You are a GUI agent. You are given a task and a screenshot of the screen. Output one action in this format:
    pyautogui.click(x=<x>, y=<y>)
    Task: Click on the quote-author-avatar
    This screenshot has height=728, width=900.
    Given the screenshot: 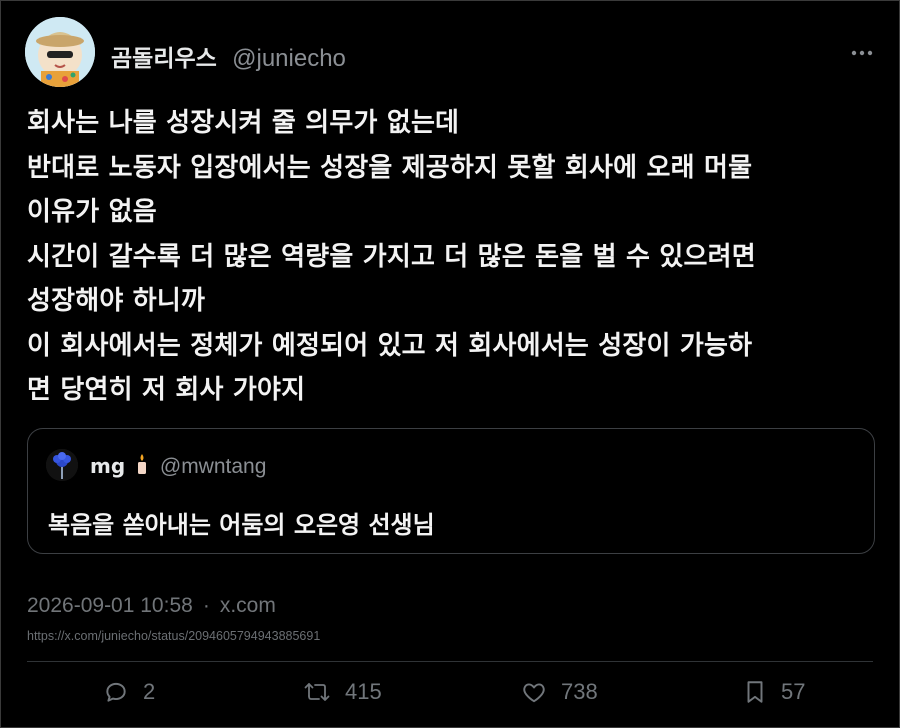 What is the action you would take?
    pyautogui.click(x=62, y=465)
    